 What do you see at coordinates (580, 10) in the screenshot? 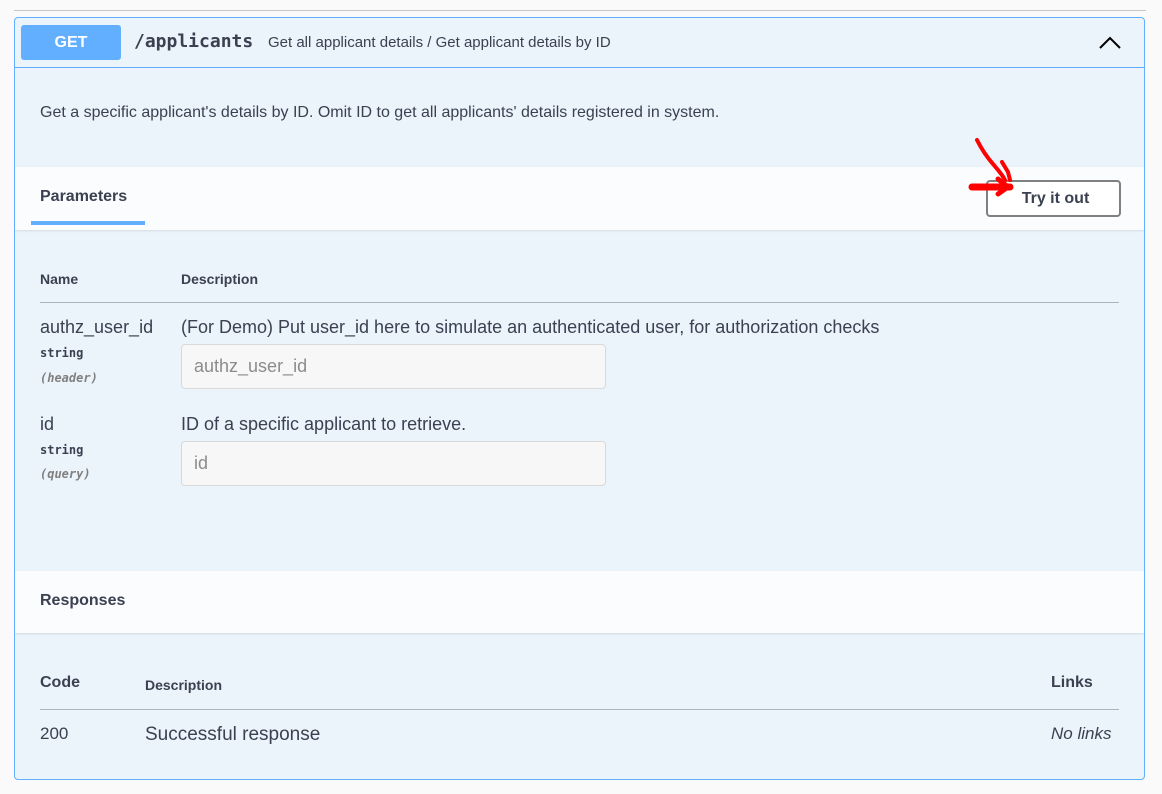
I see `top-divider` at bounding box center [580, 10].